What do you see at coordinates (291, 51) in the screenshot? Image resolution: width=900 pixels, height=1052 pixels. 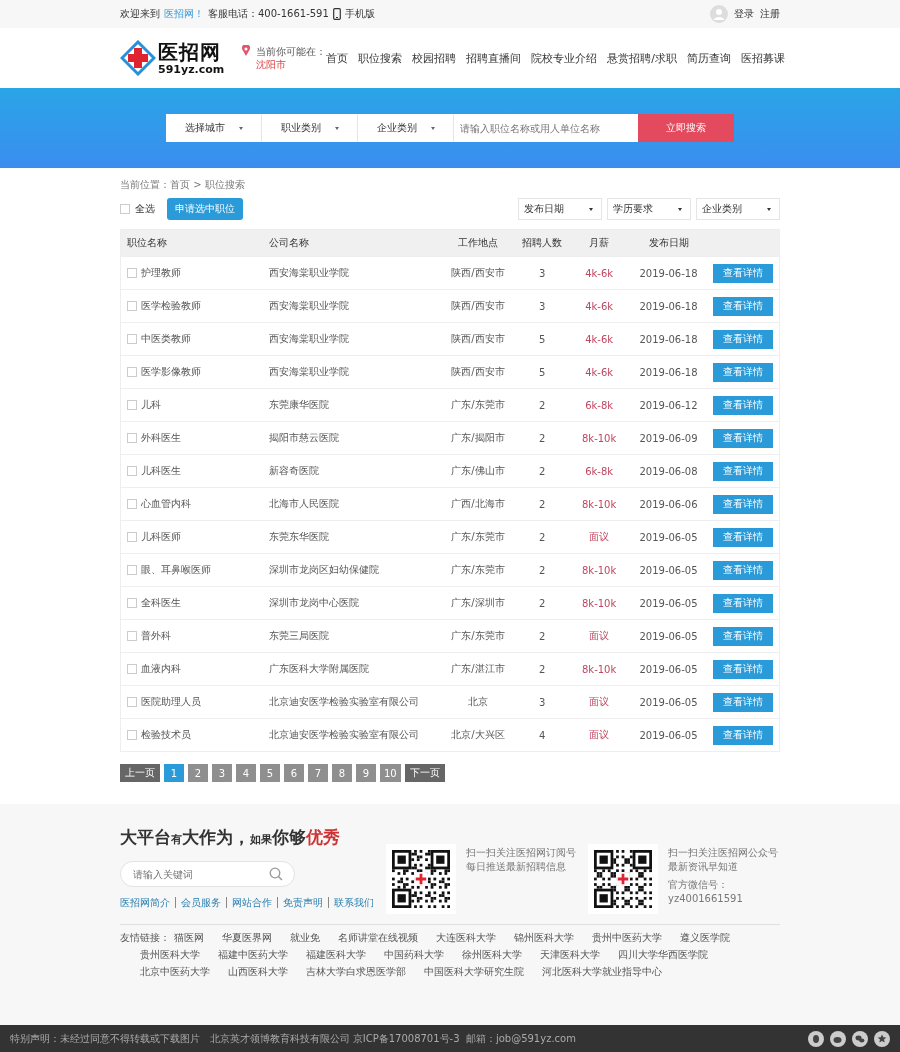 I see `location-label: 当前你可能在：` at bounding box center [291, 51].